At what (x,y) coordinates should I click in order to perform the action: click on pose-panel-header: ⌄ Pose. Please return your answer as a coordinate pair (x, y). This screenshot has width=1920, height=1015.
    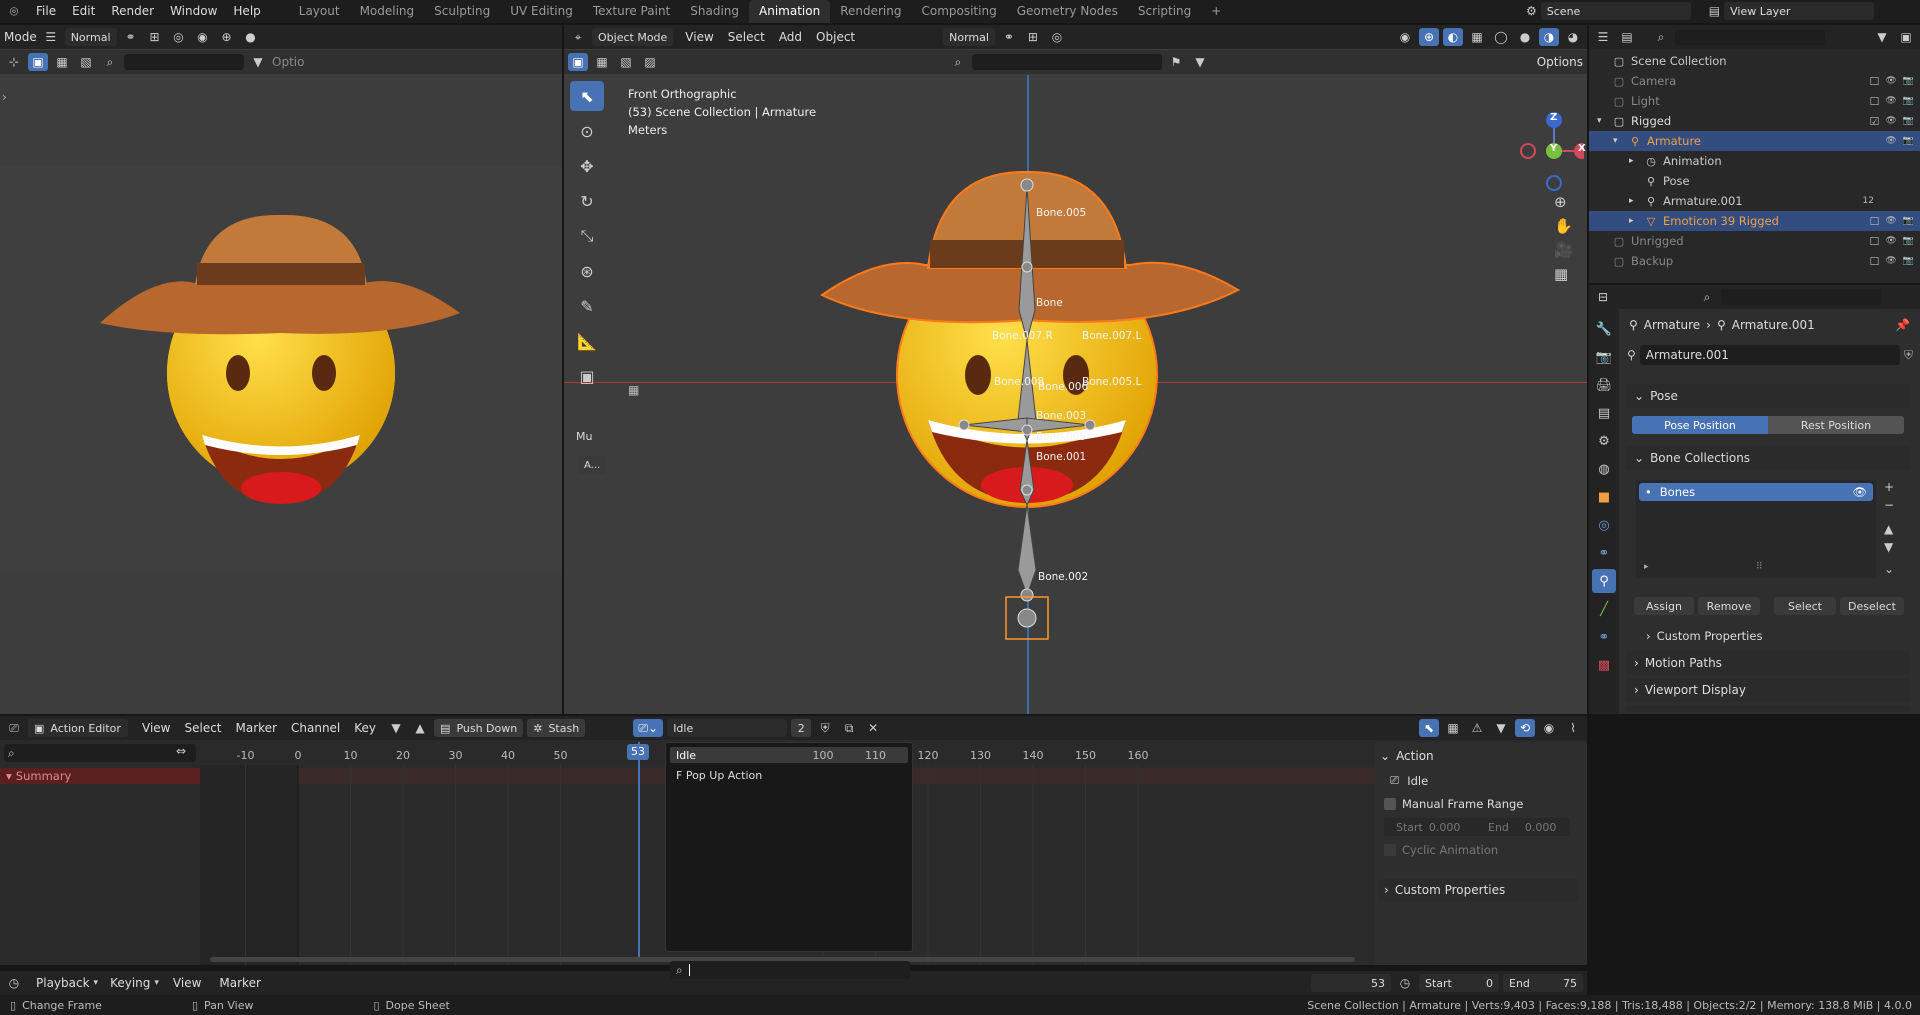
    Looking at the image, I should click on (1768, 396).